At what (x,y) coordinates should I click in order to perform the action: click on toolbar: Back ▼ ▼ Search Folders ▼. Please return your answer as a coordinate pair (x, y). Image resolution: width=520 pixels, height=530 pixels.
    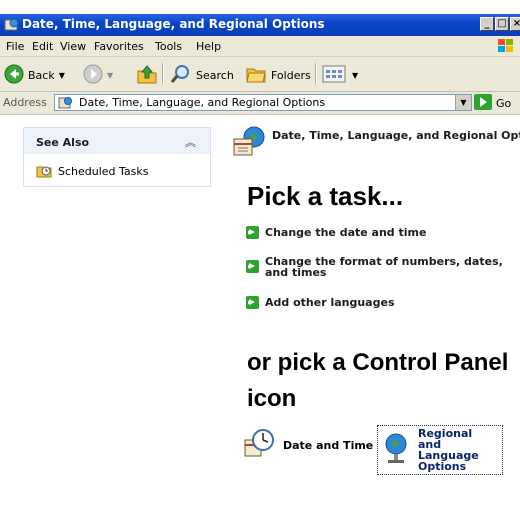
    Looking at the image, I should click on (260, 74).